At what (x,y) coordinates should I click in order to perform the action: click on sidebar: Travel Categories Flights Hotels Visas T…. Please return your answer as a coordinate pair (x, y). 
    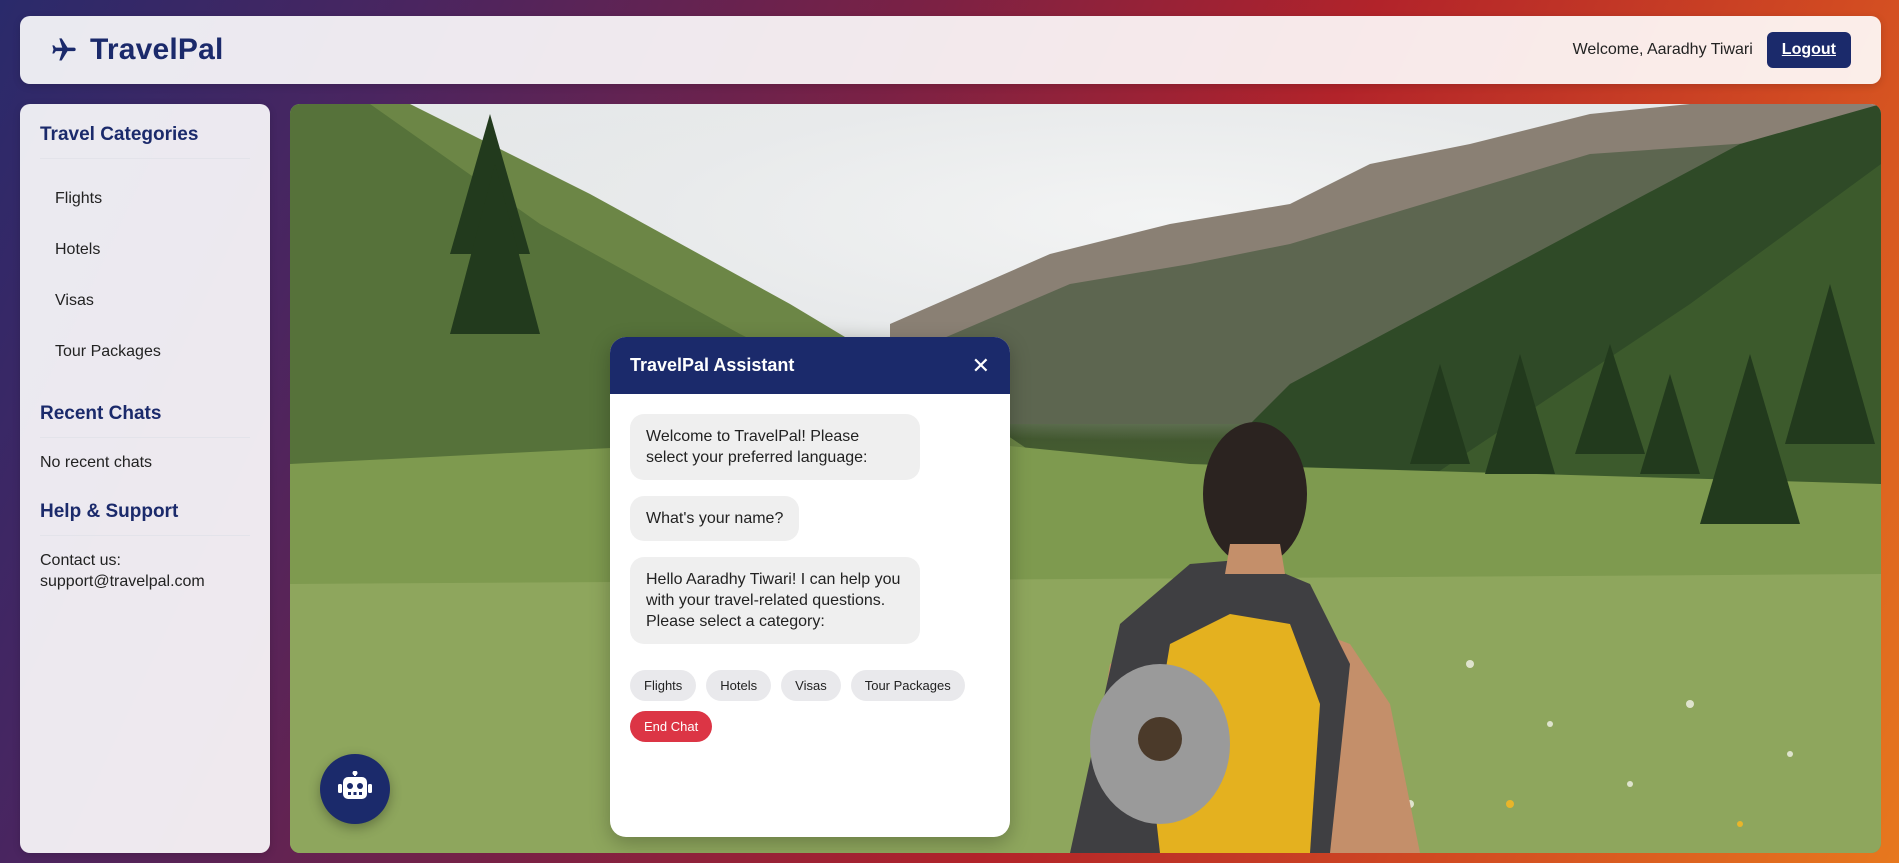
    Looking at the image, I should click on (145, 478).